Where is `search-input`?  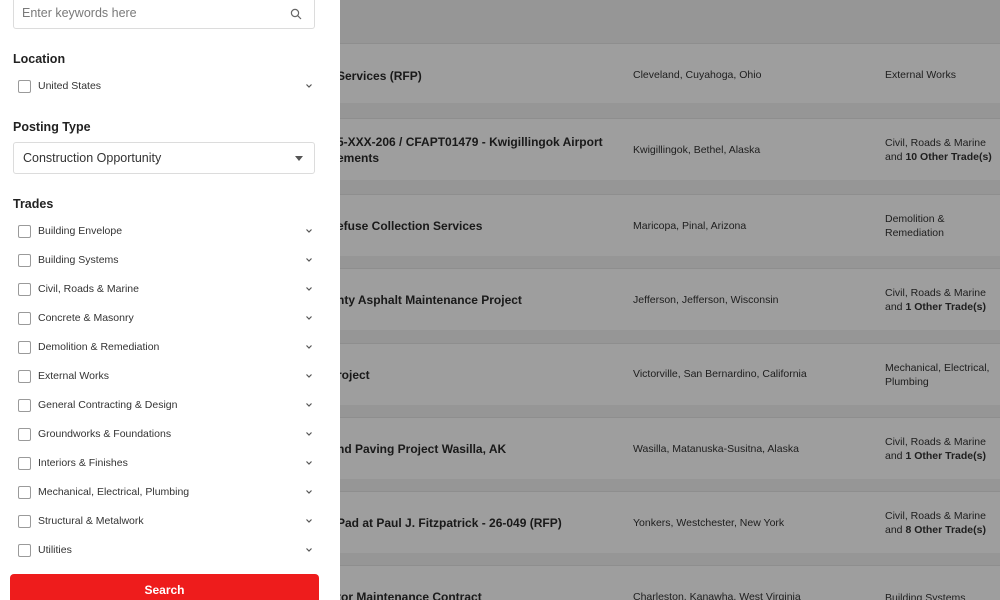 search-input is located at coordinates (144, 14).